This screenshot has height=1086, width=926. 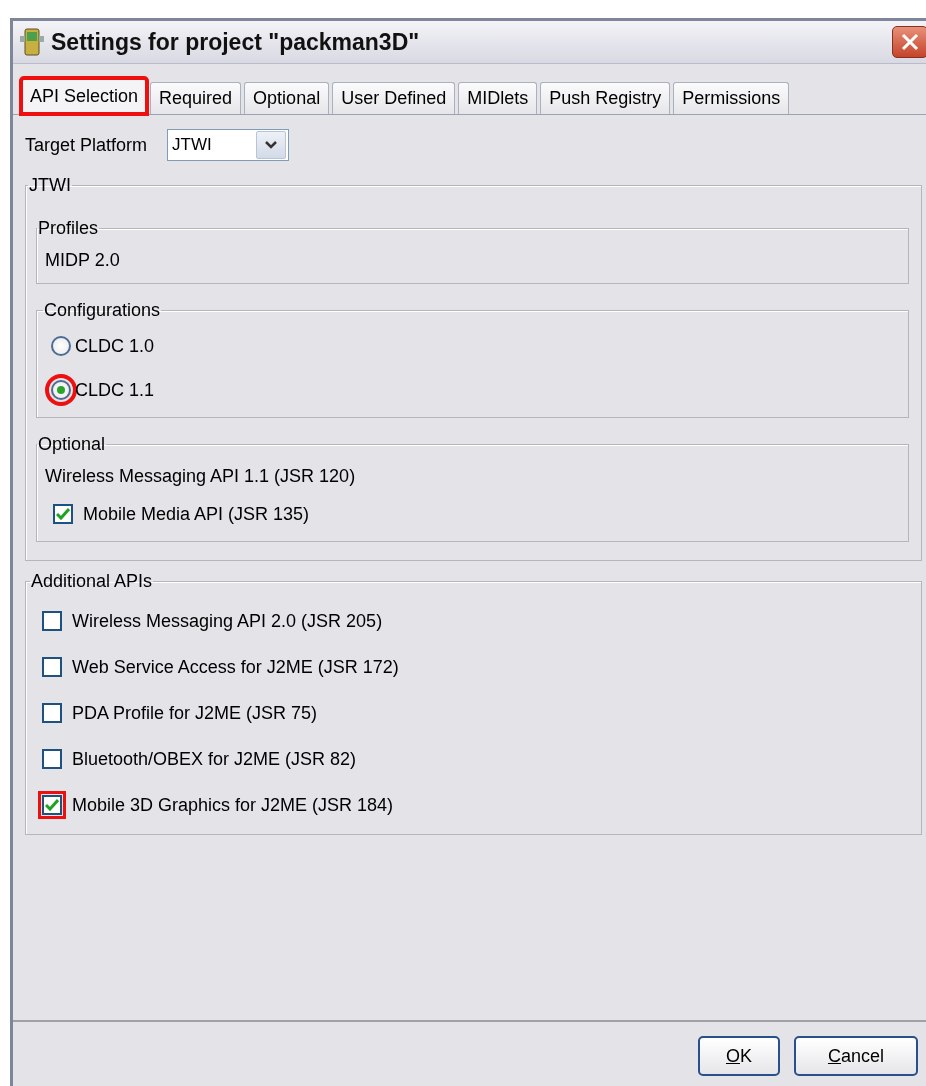 I want to click on tab: Push Registry, so click(x=605, y=98).